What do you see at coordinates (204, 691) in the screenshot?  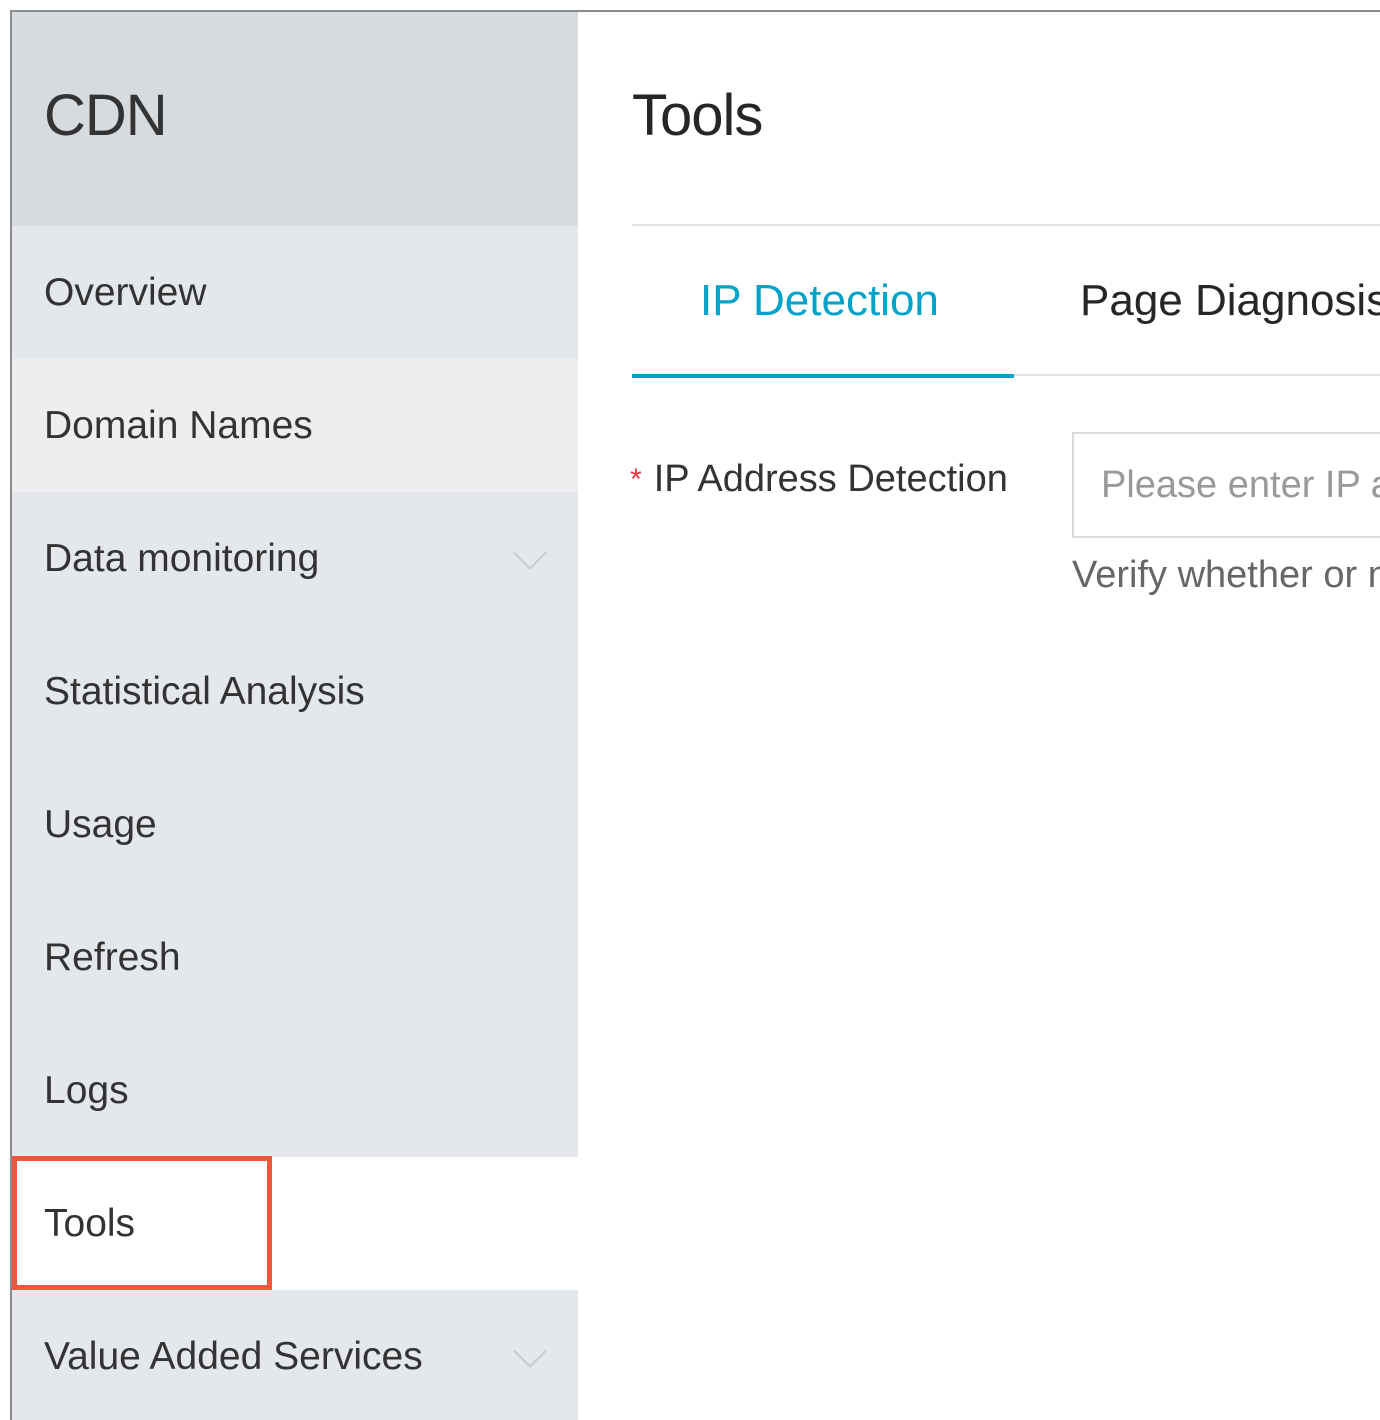 I see `sidebar-item-label: Statistical Analysis` at bounding box center [204, 691].